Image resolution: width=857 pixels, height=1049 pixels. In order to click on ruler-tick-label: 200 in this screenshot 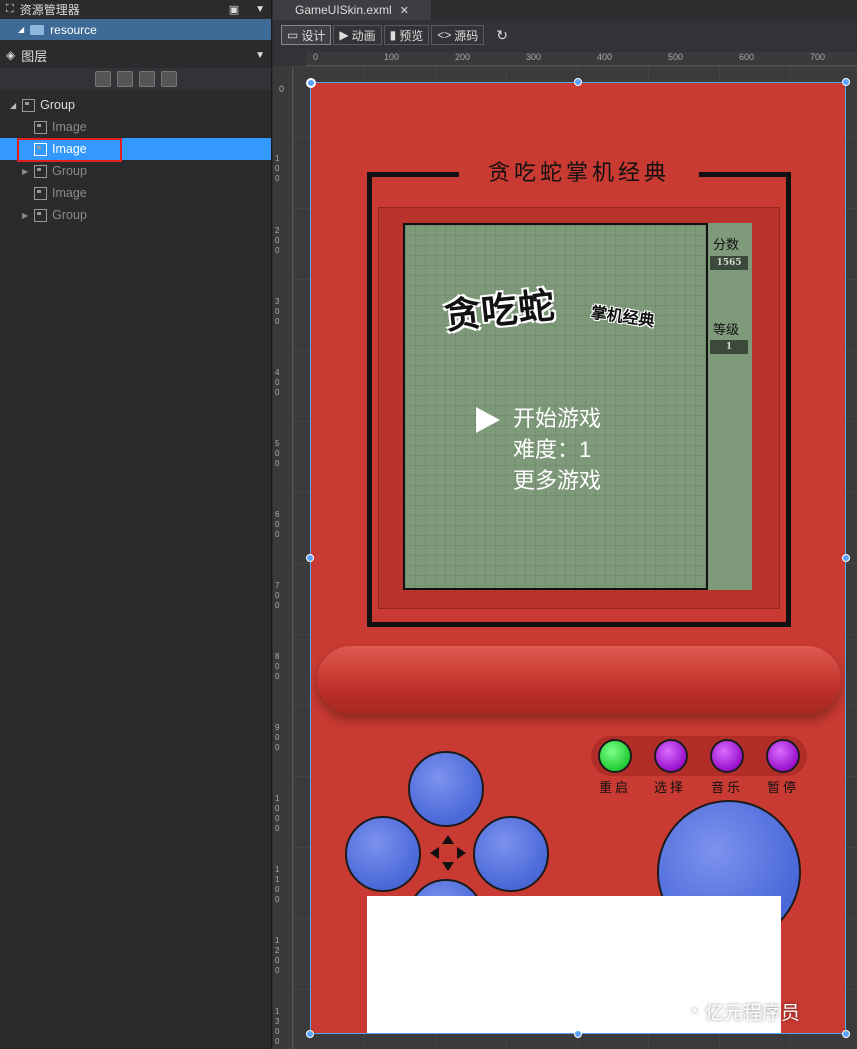, I will do `click(277, 240)`.